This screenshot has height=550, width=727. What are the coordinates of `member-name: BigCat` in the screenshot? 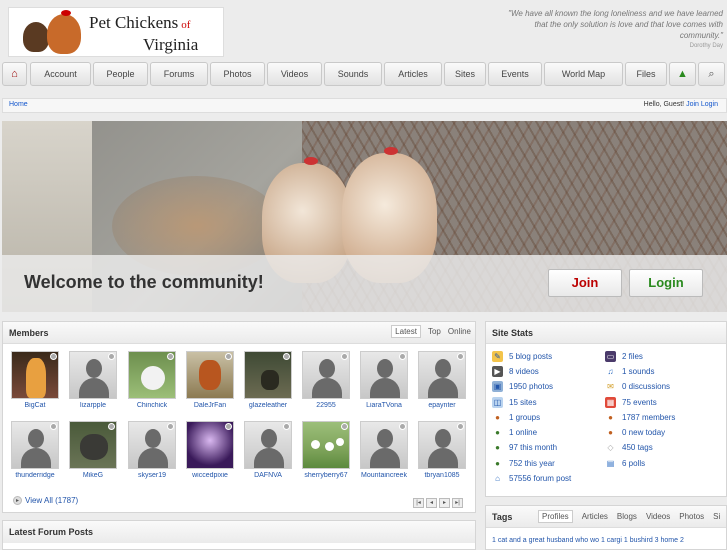 It's located at (35, 405).